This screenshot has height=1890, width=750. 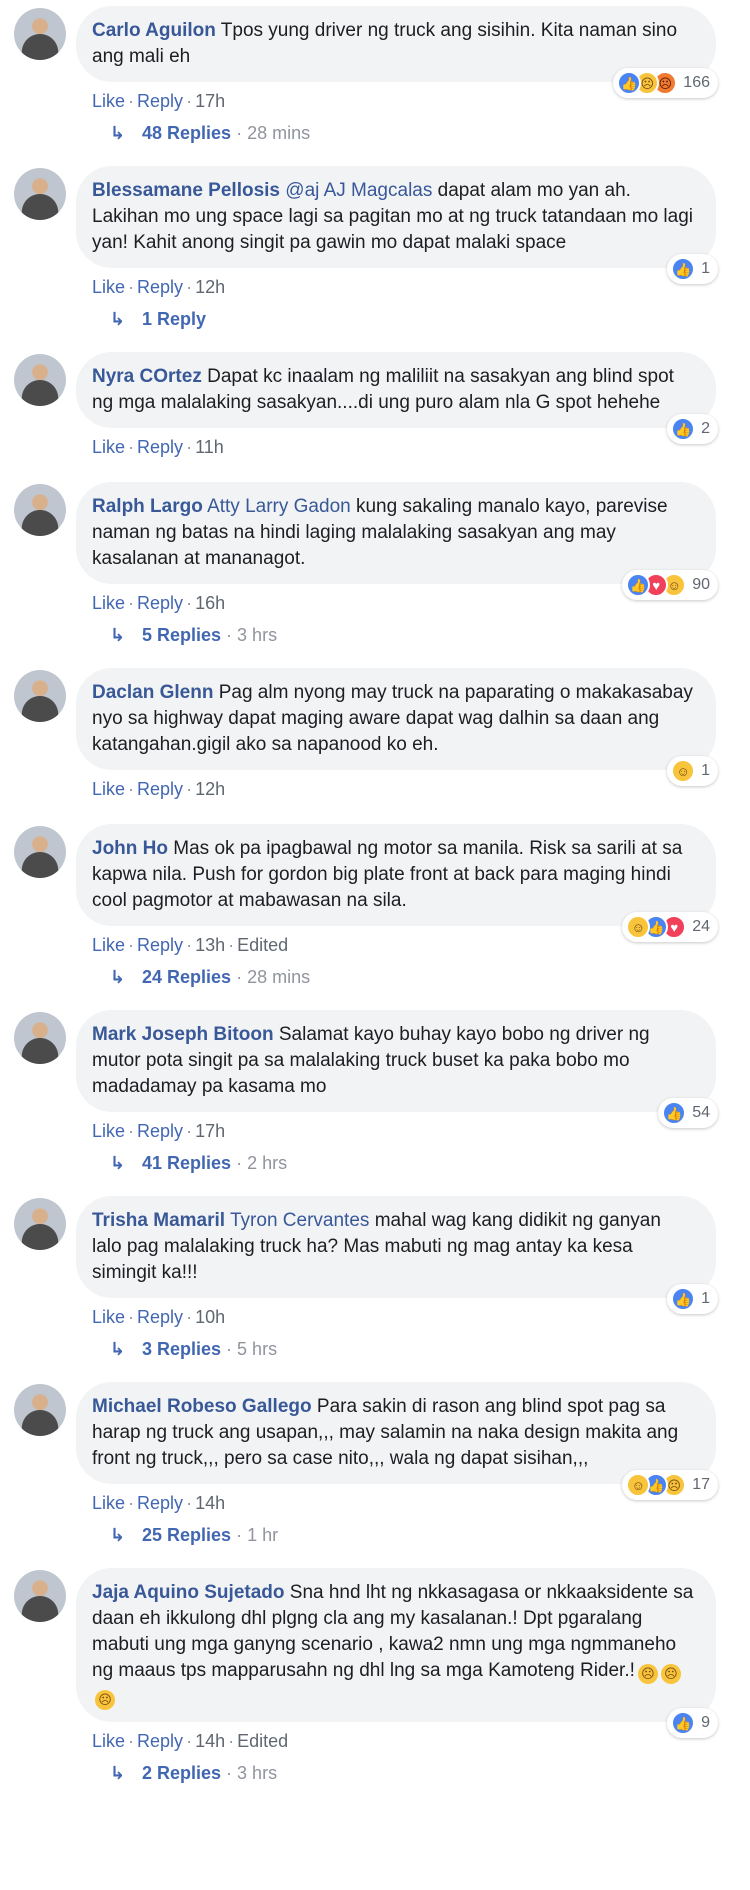 I want to click on comment-timestamp: 13h, so click(x=210, y=945).